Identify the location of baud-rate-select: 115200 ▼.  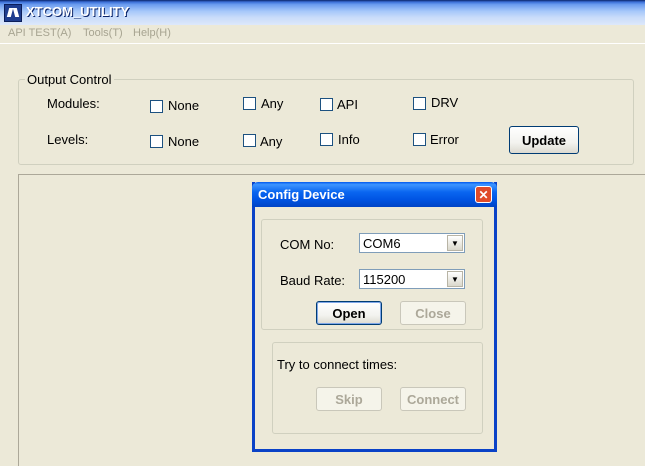
(412, 279).